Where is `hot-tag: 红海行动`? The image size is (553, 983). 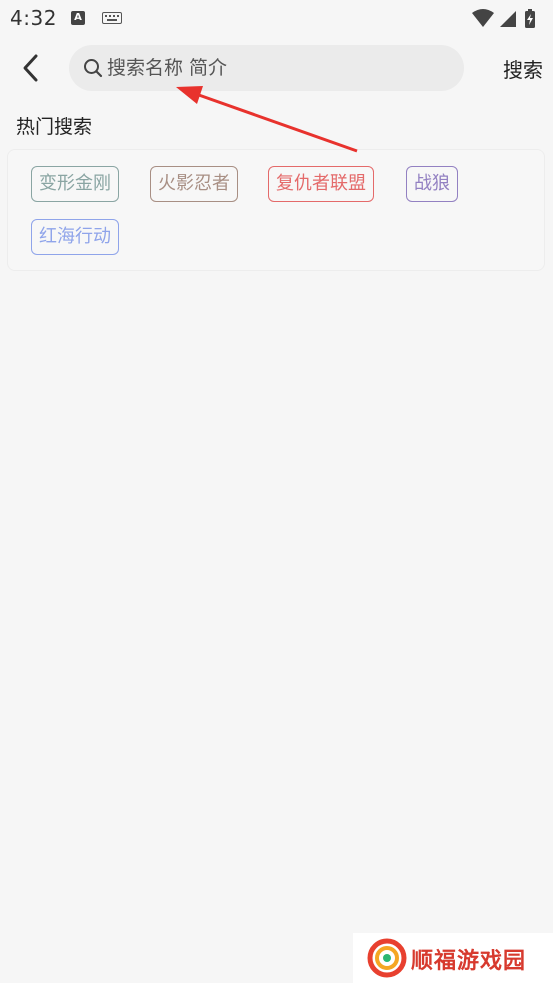 hot-tag: 红海行动 is located at coordinates (75, 237).